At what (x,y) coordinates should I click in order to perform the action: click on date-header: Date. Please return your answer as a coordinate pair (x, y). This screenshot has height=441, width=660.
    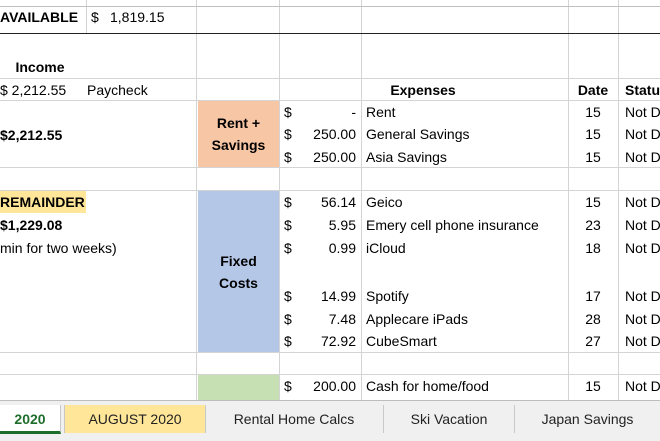
    Looking at the image, I should click on (593, 90).